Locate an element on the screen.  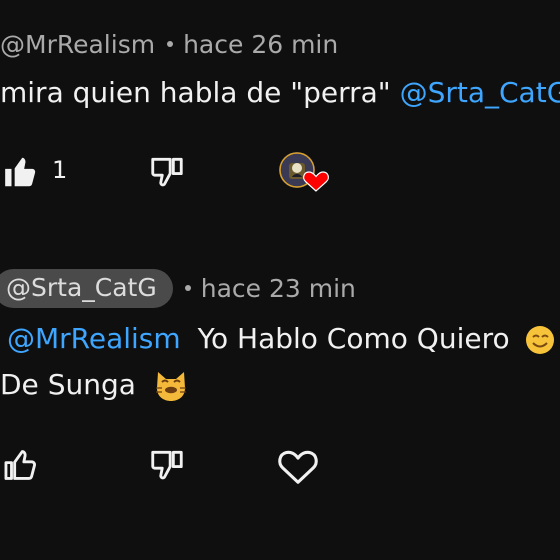
comment-time: hace 26 min is located at coordinates (261, 44).